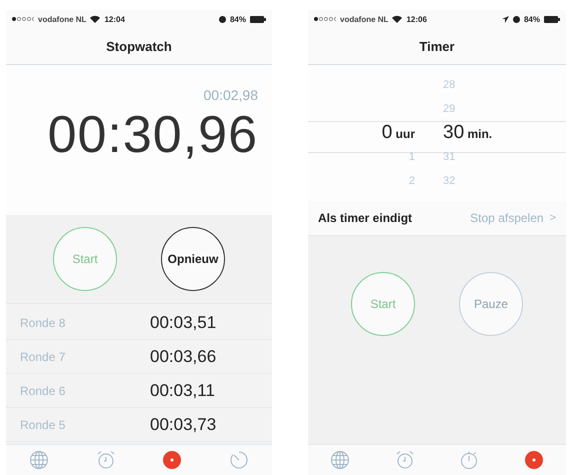 The image size is (568, 475). I want to click on end-label: Als timer eindigt, so click(366, 218).